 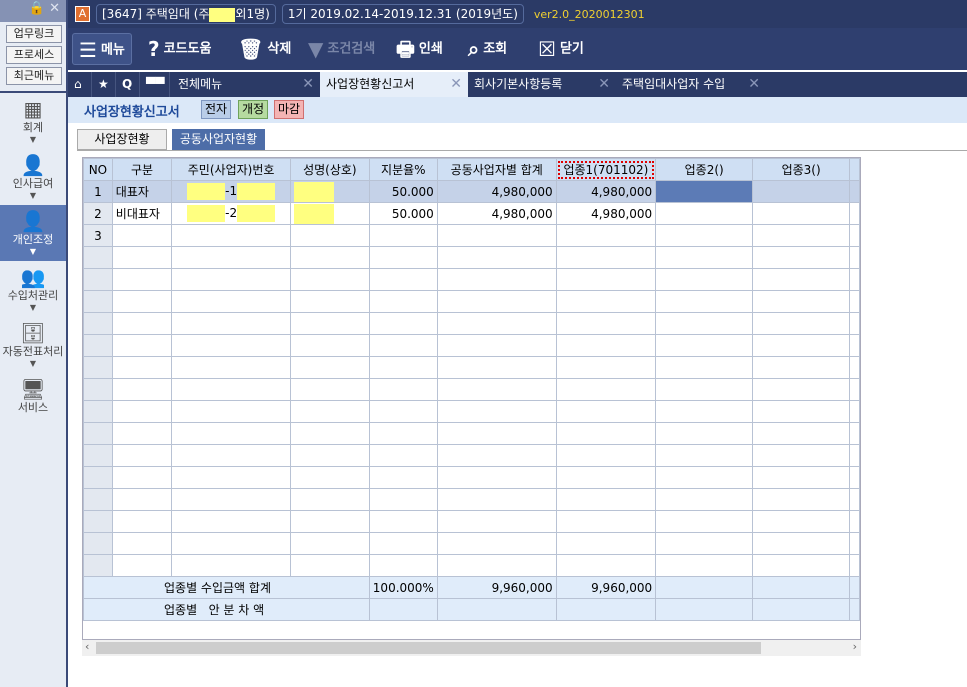 What do you see at coordinates (394, 84) in the screenshot?
I see `tab-business-report: 사업장현황신고서 ✕` at bounding box center [394, 84].